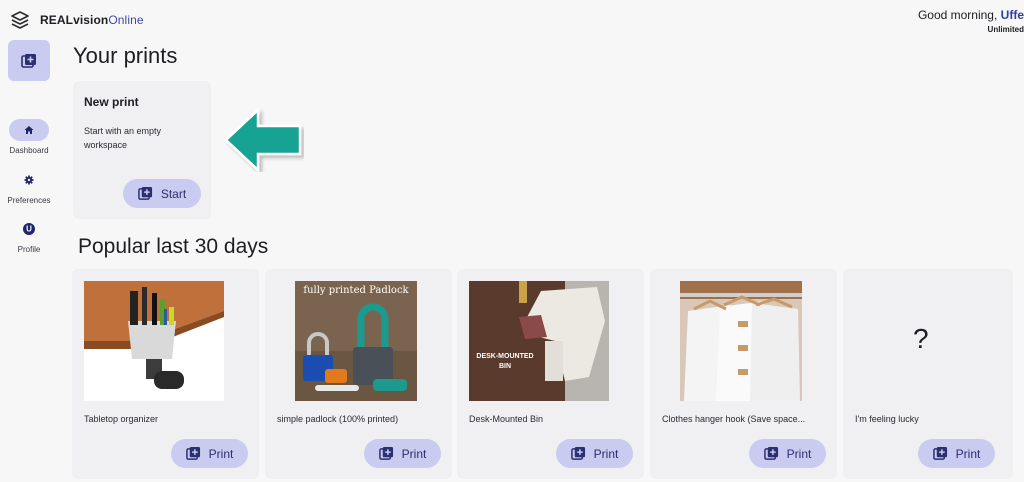  What do you see at coordinates (356, 341) in the screenshot?
I see `model-thumbnail: fully printed Padlock` at bounding box center [356, 341].